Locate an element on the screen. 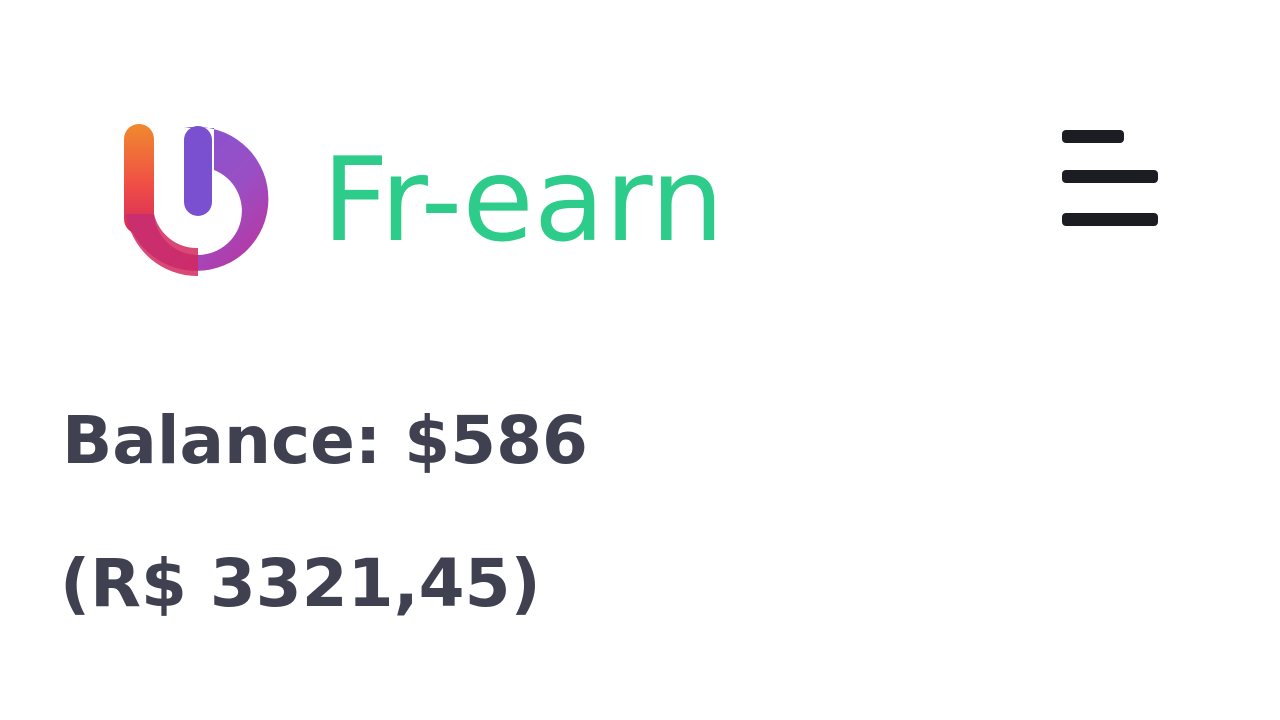 The height and width of the screenshot is (720, 1280). balance-text: Balance: $586 is located at coordinates (325, 440).